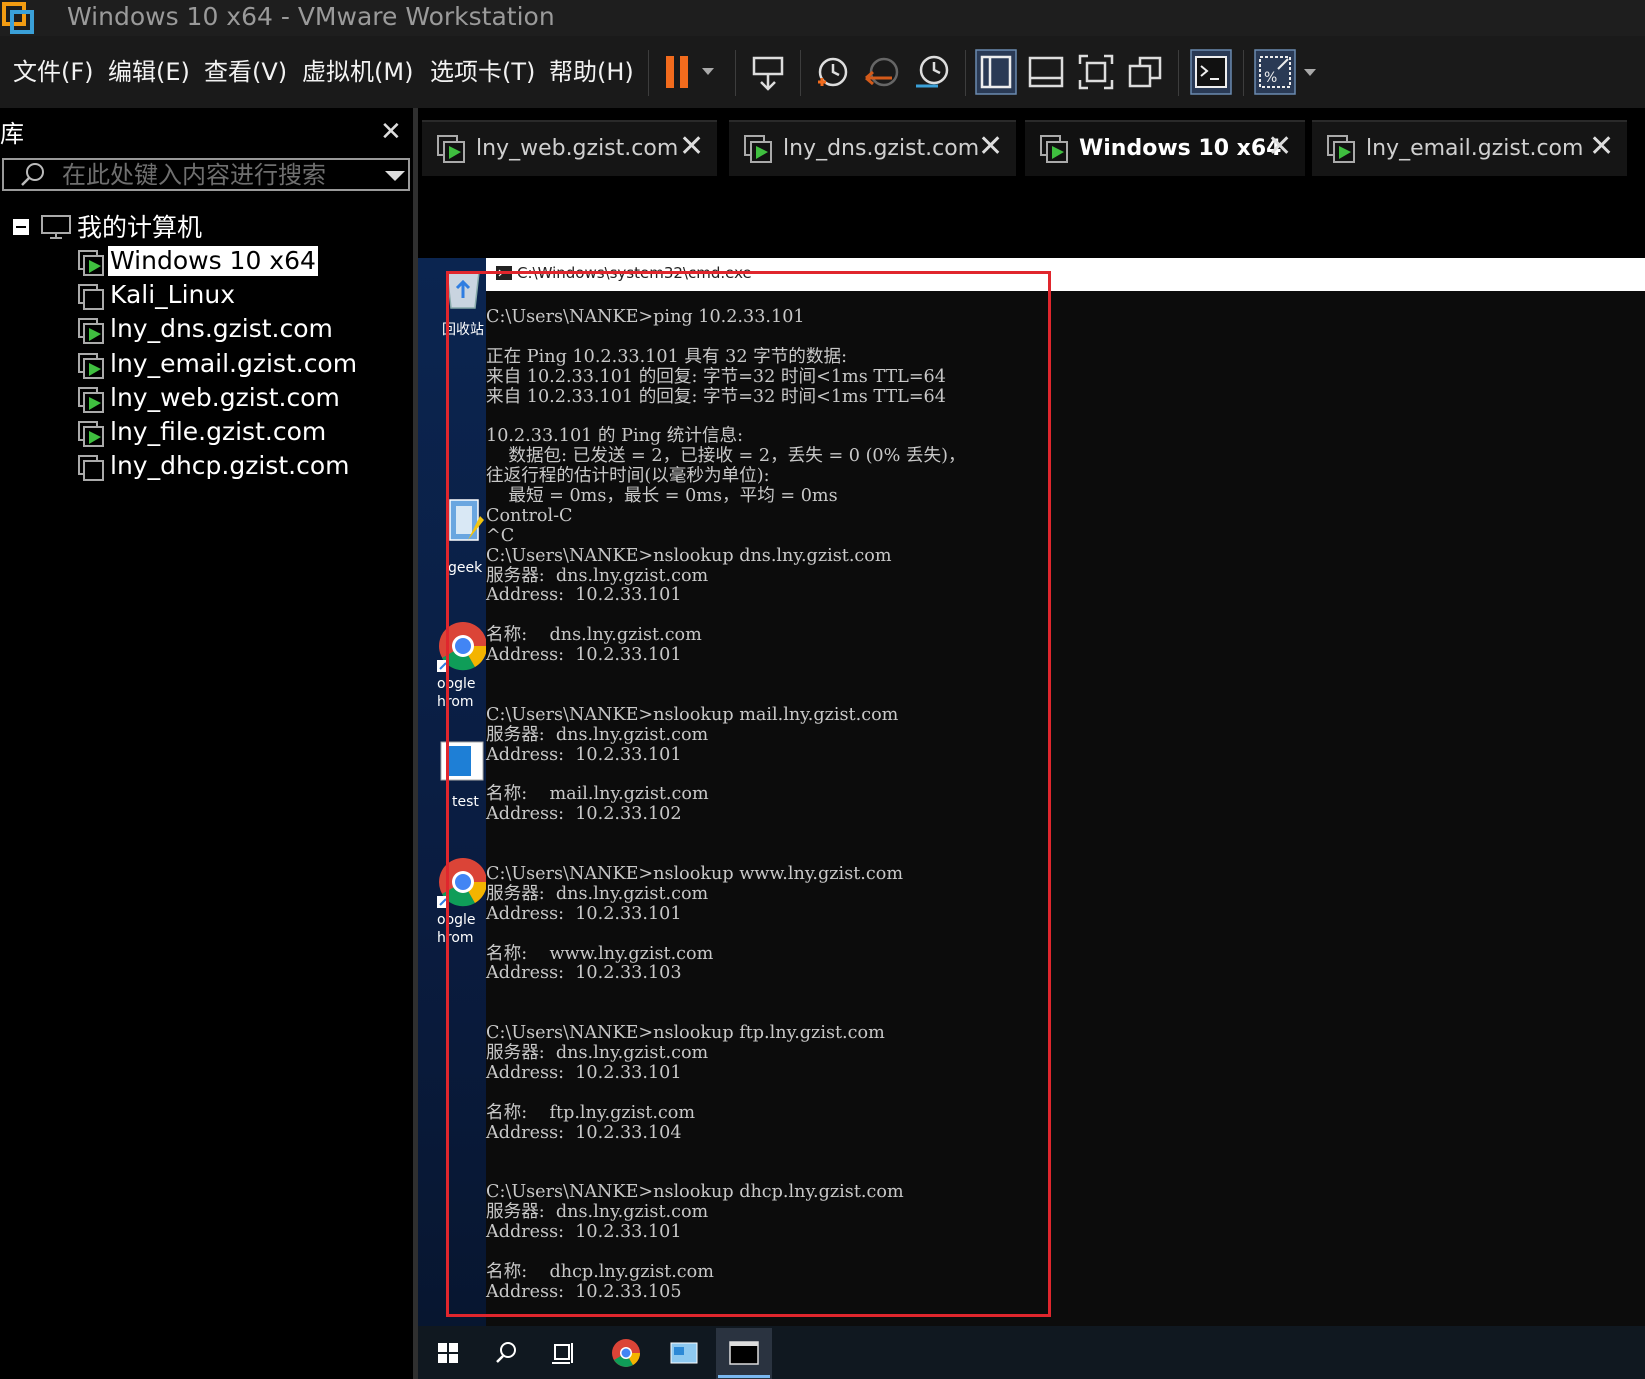 Image resolution: width=1645 pixels, height=1379 pixels. Describe the element at coordinates (768, 72) in the screenshot. I see `send-keys-icon` at that location.